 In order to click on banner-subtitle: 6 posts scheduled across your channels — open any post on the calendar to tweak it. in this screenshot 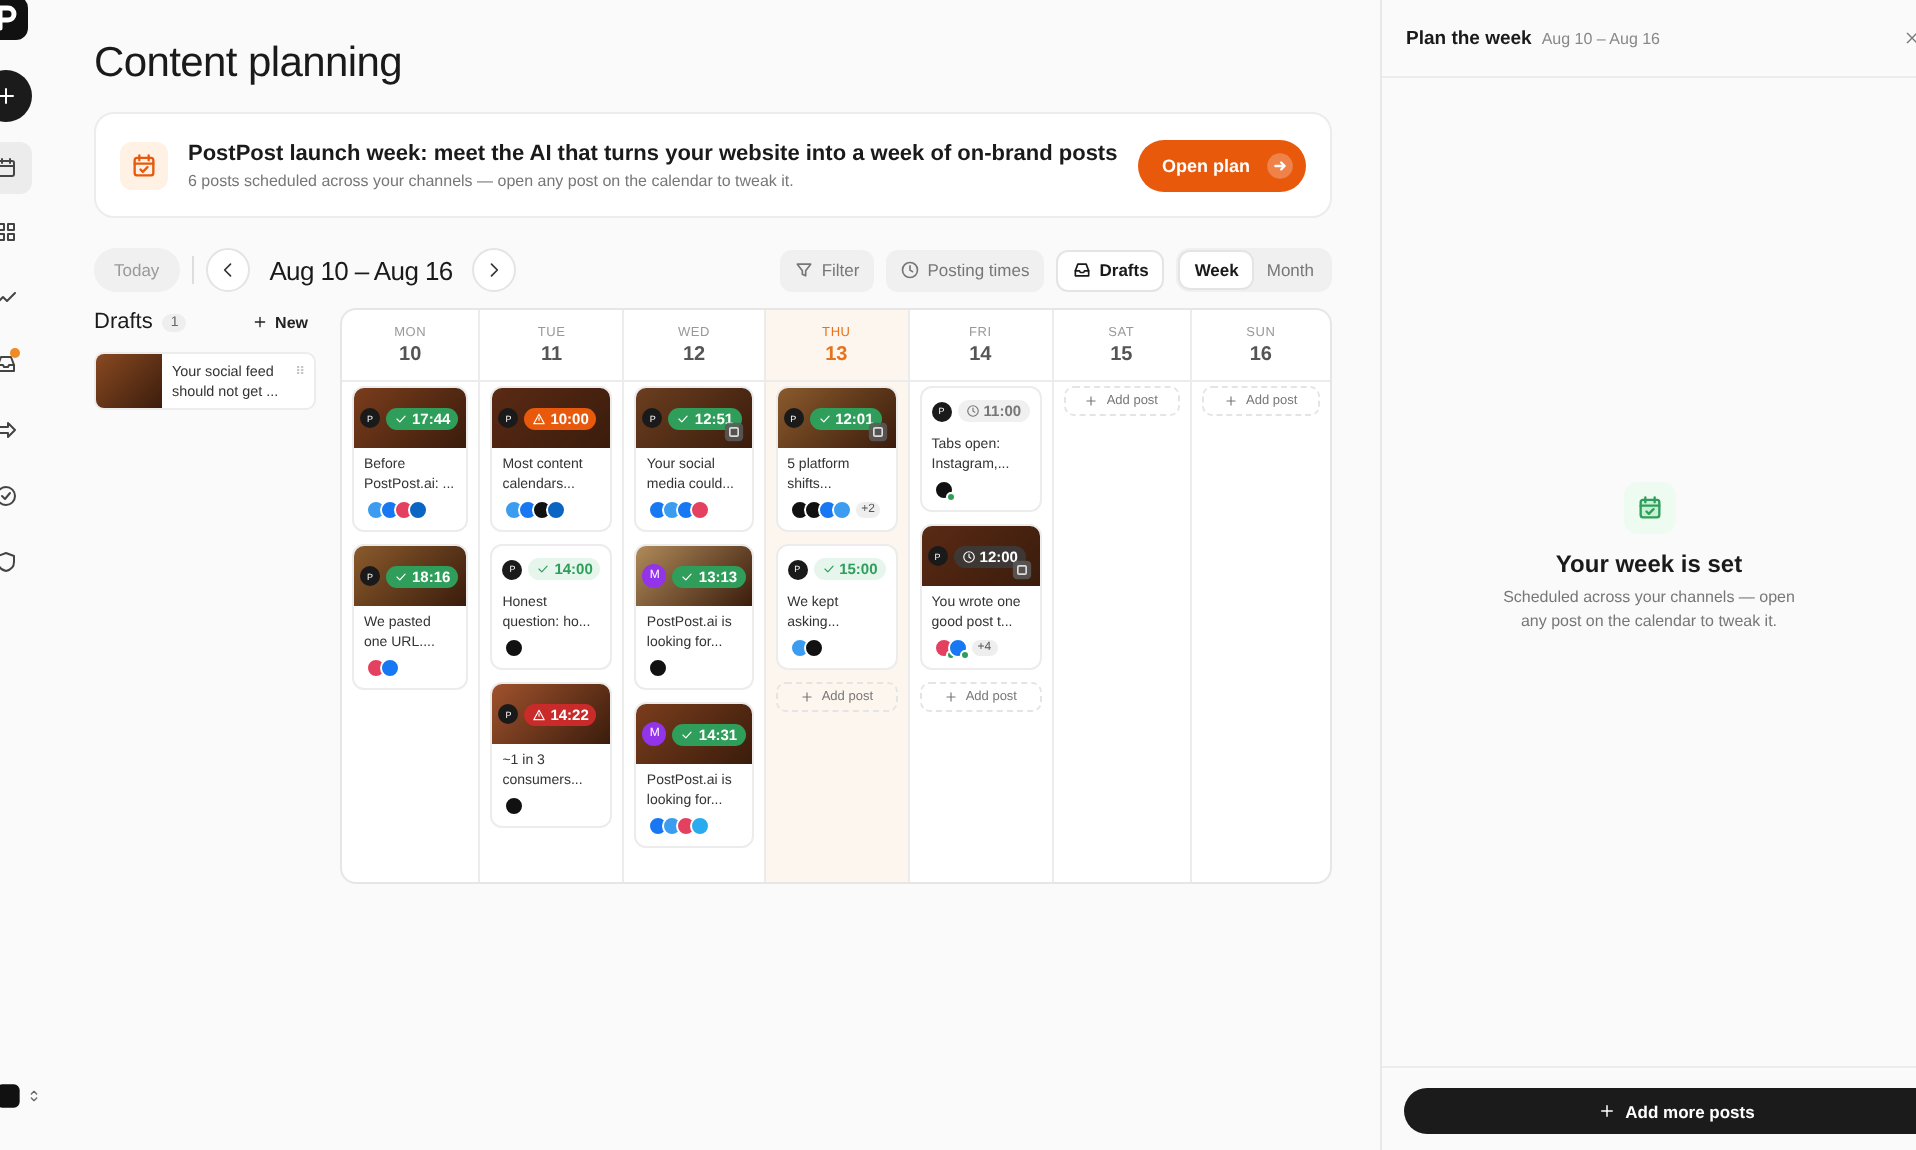, I will do `click(492, 180)`.